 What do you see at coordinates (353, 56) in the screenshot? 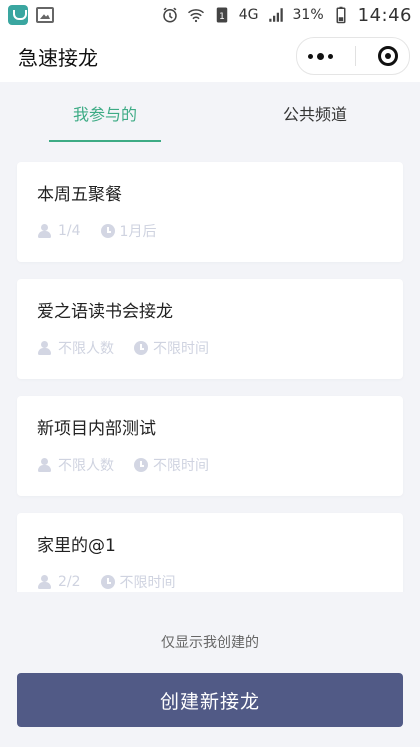
I see `mini-program-capsule` at bounding box center [353, 56].